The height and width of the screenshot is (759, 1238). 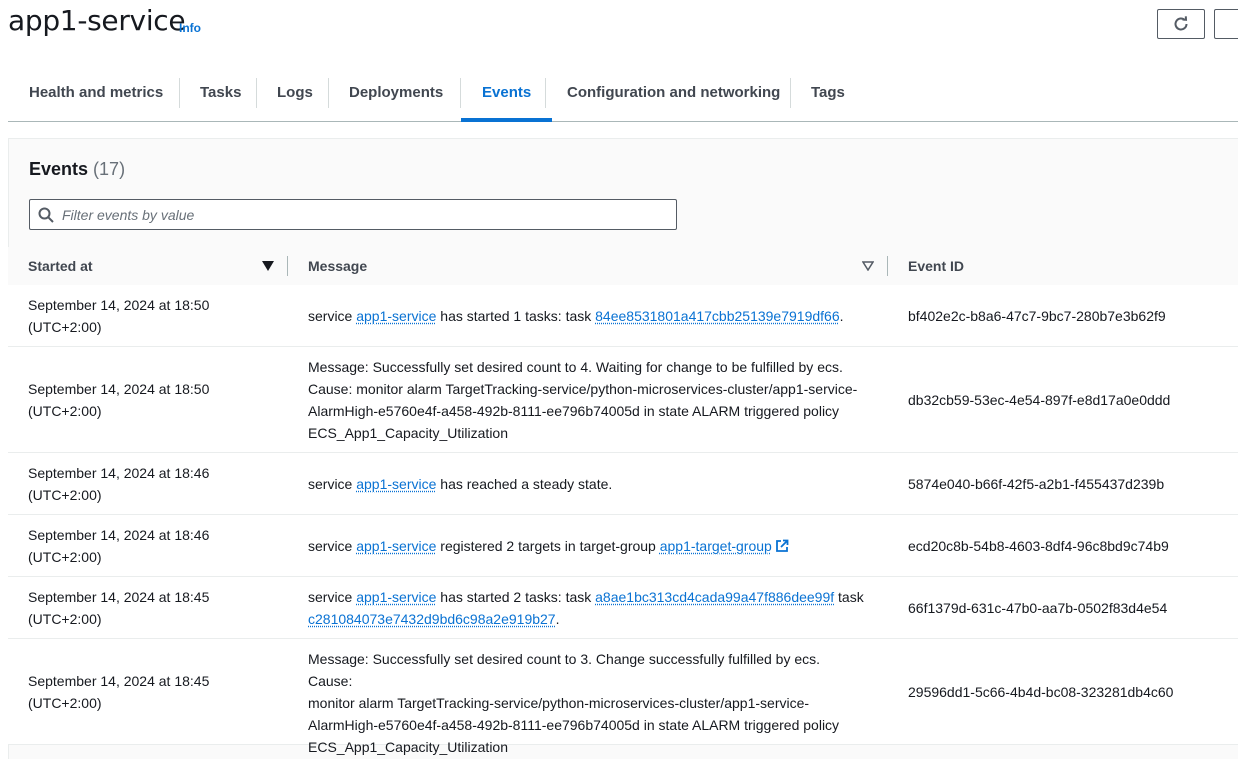 I want to click on event-id-cell: 66f1379d-631c-47b0-aa7b-0502f83d4e54, so click(x=1037, y=608).